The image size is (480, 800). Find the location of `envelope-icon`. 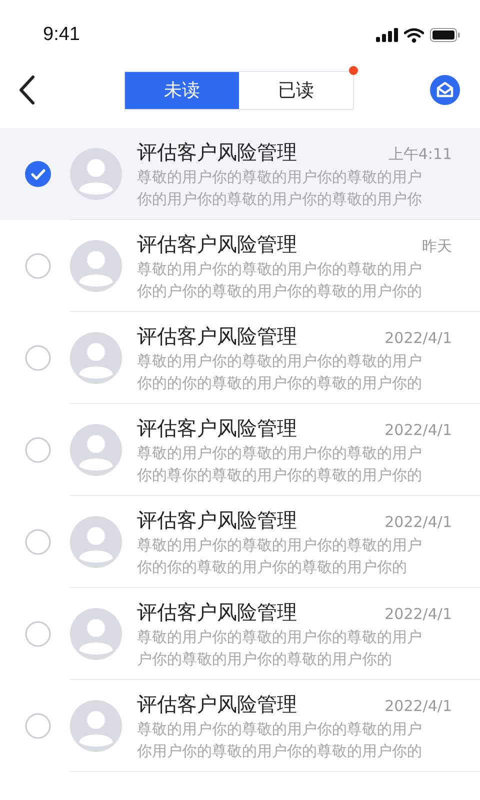

envelope-icon is located at coordinates (445, 90).